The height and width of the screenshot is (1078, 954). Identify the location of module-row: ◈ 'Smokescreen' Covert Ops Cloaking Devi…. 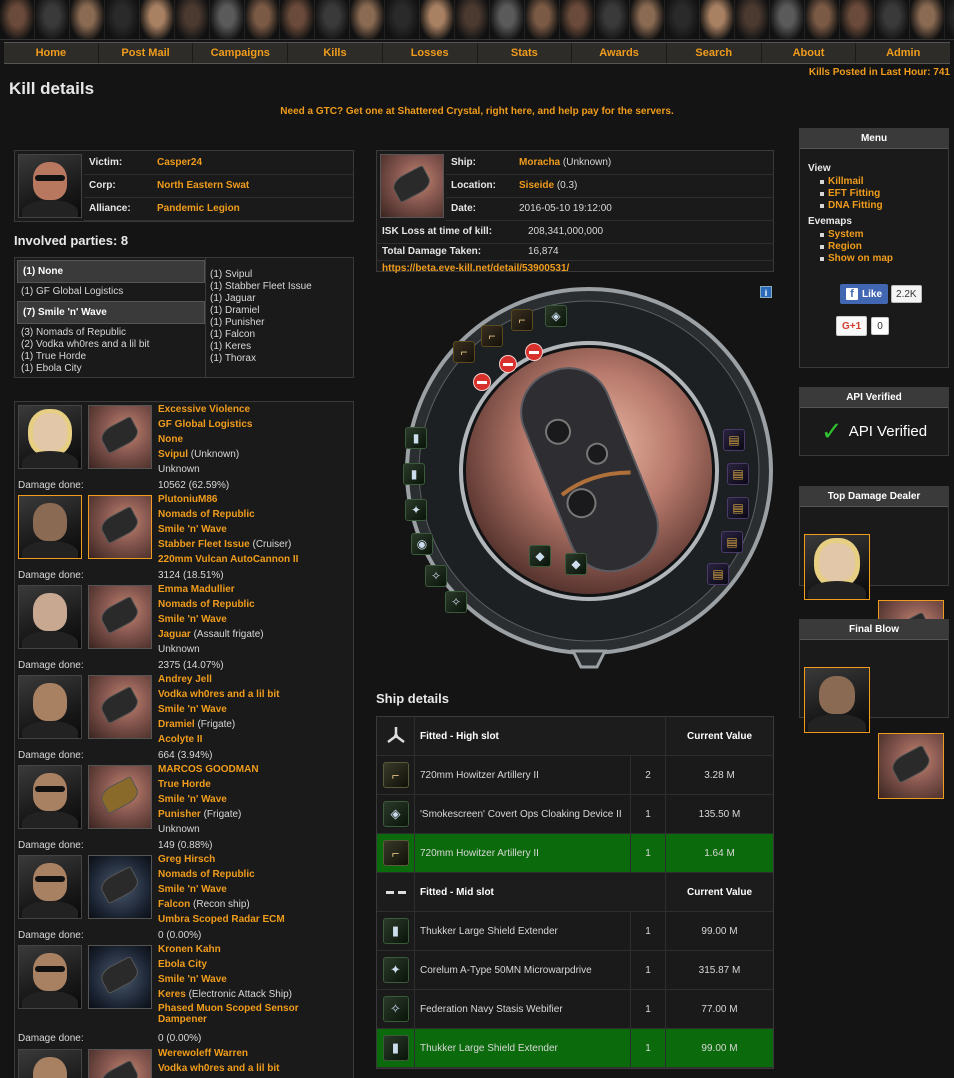
(575, 814).